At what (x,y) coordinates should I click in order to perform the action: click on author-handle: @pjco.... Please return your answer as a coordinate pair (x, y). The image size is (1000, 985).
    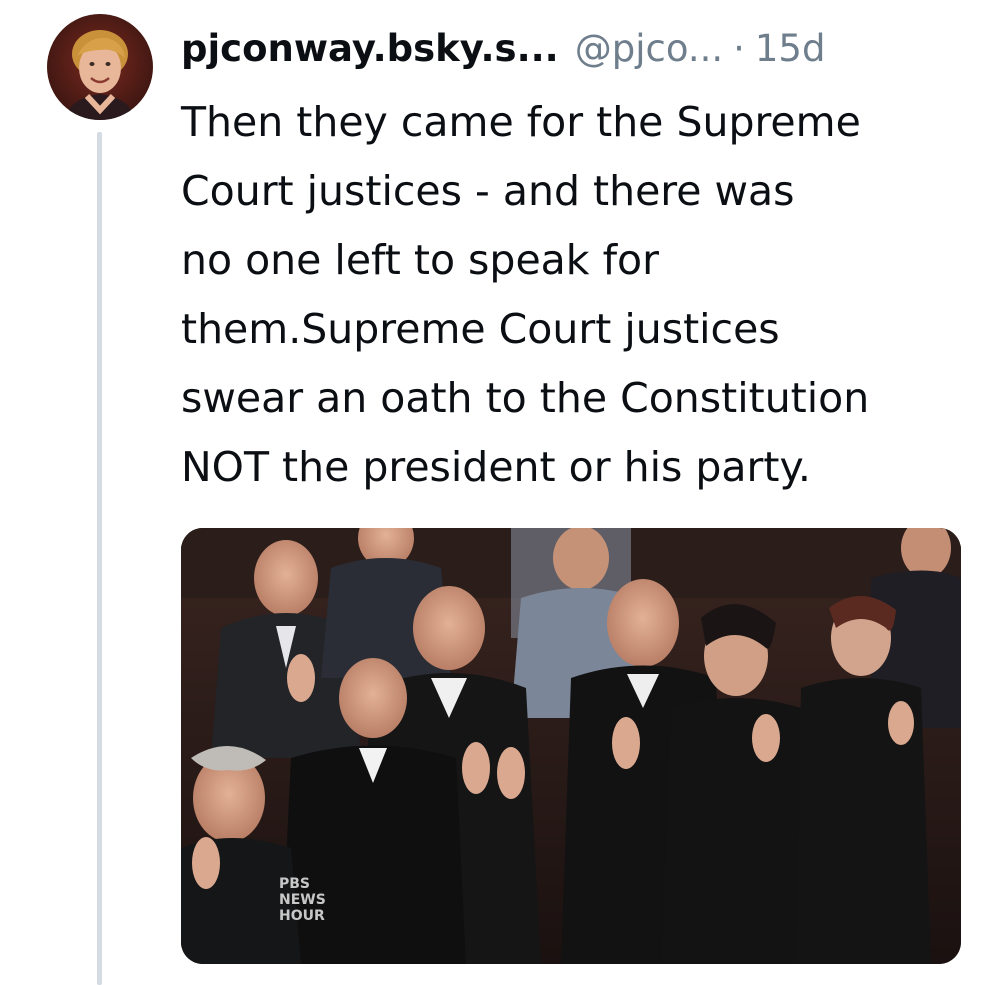
    Looking at the image, I should click on (649, 49).